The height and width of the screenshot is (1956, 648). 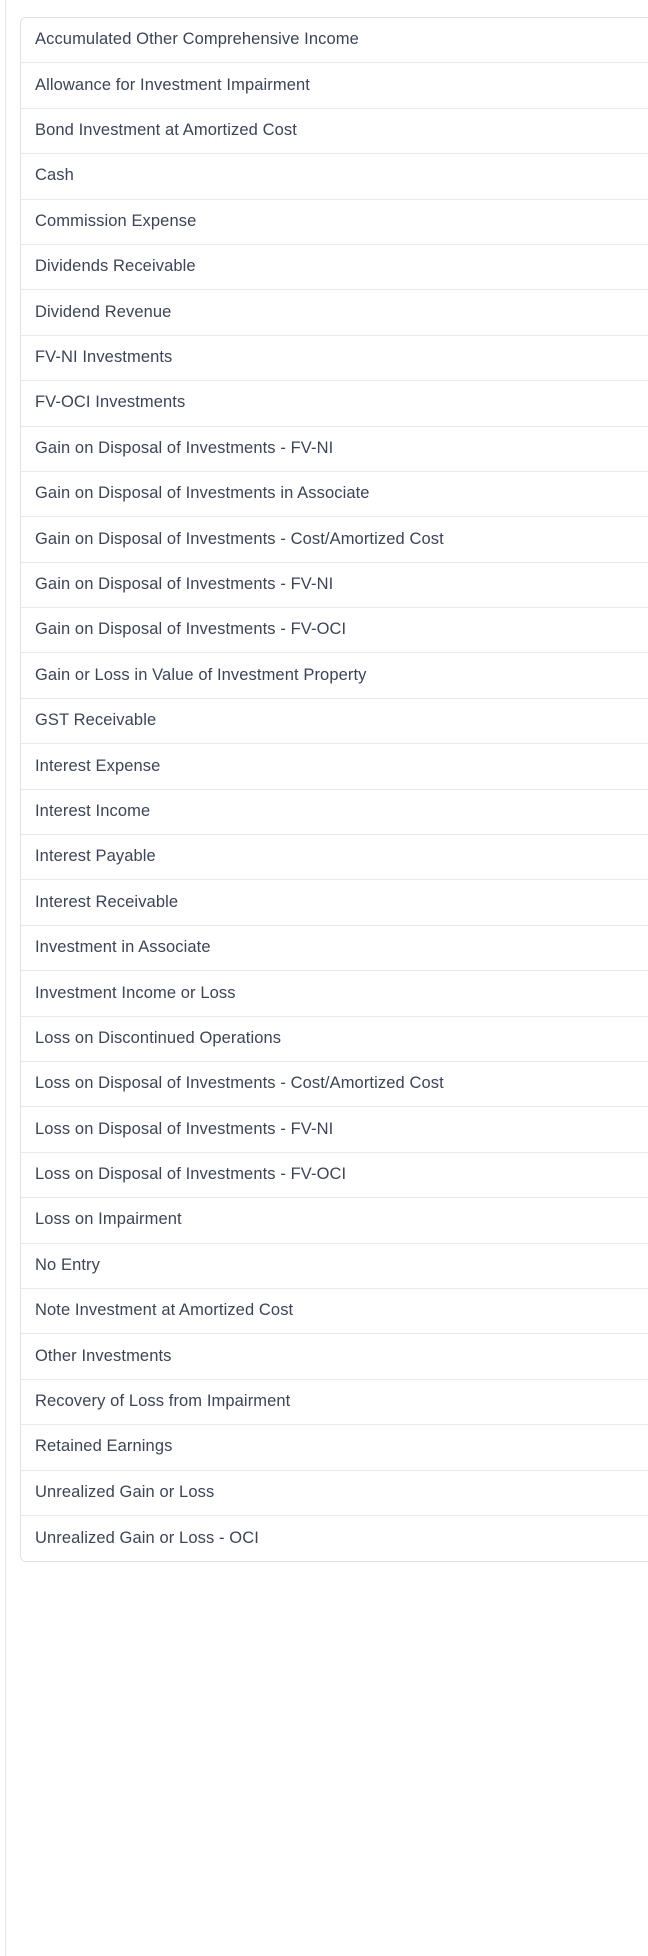 I want to click on account-option-label: Interest Income, so click(x=93, y=810).